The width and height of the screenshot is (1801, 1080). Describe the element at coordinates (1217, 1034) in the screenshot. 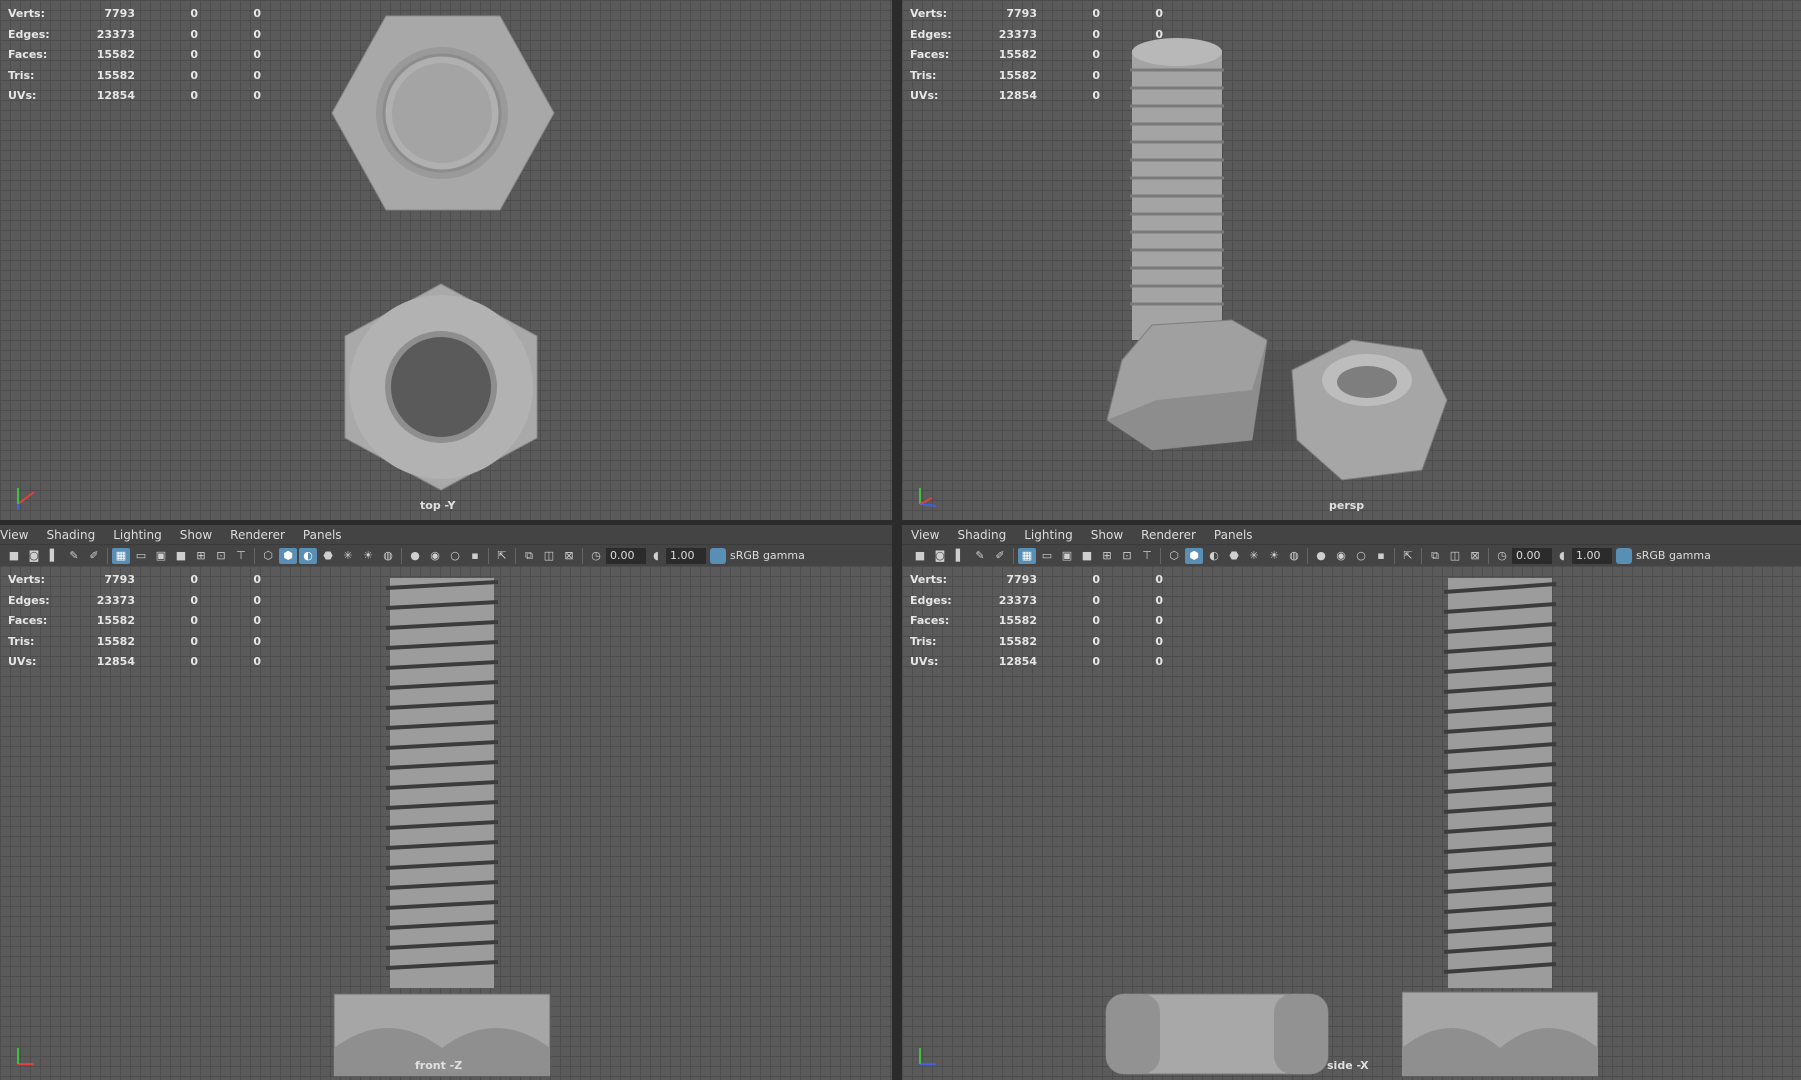

I see `nut-side-model` at that location.